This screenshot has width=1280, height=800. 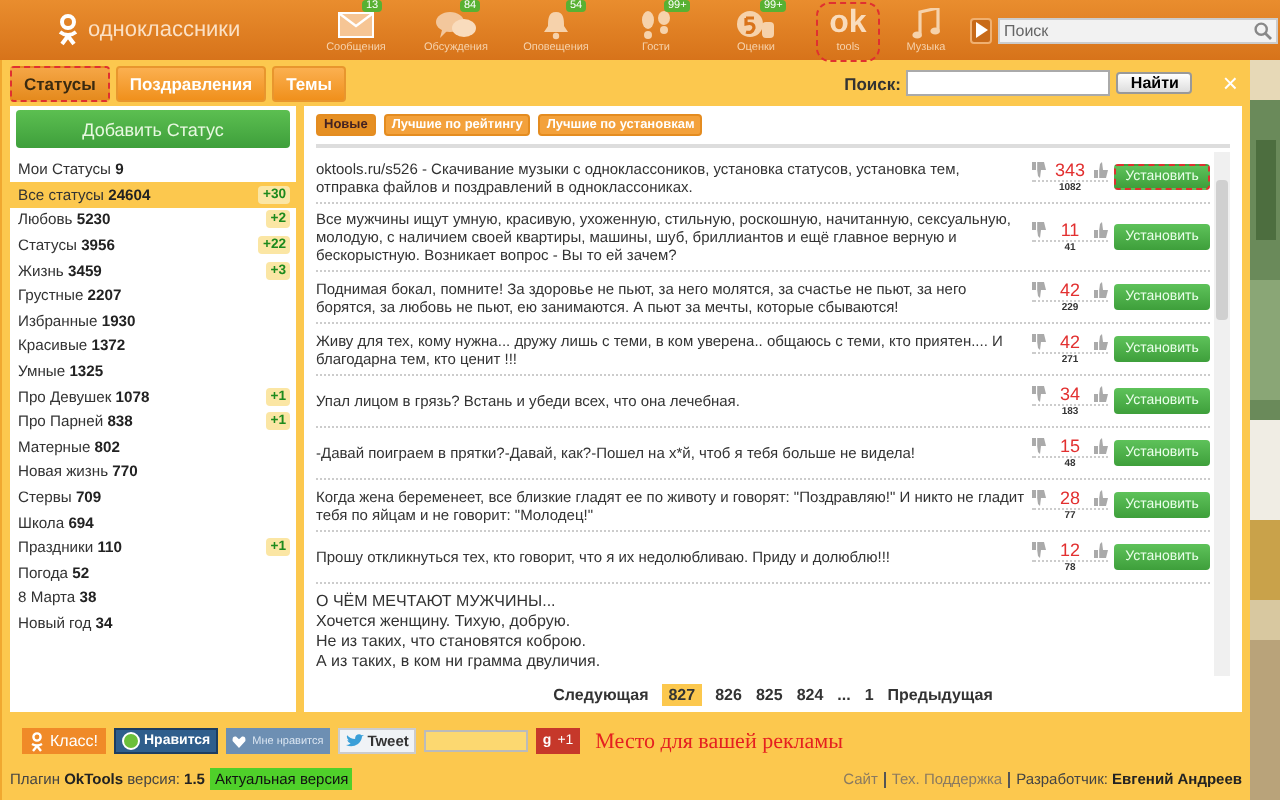 What do you see at coordinates (981, 30) in the screenshot?
I see `play-button` at bounding box center [981, 30].